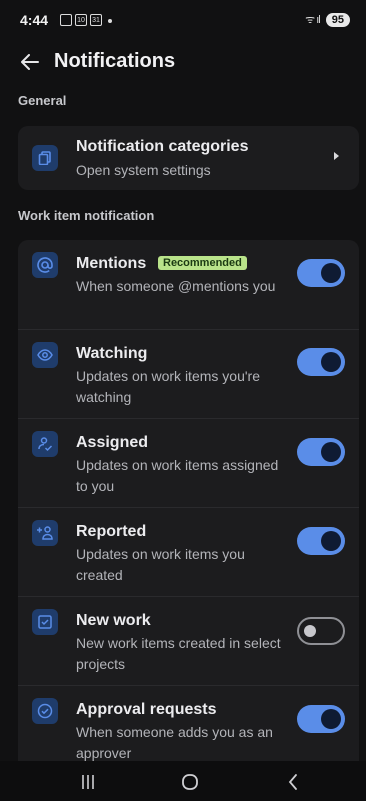 This screenshot has width=366, height=801. What do you see at coordinates (183, 20) in the screenshot?
I see `status-bar: 4:44 10 31 ᯤ ıl 95` at bounding box center [183, 20].